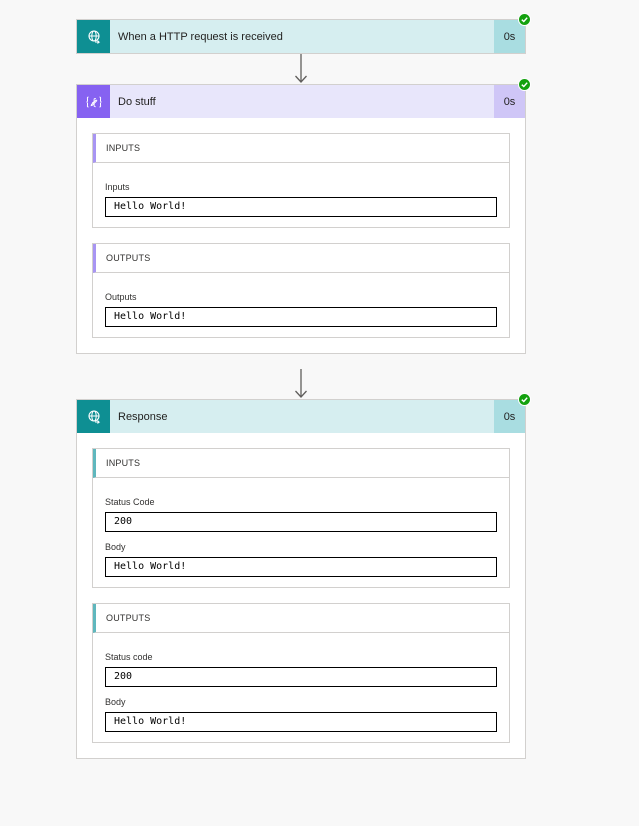 This screenshot has width=639, height=826. Describe the element at coordinates (129, 657) in the screenshot. I see `field-label: Status code` at that location.